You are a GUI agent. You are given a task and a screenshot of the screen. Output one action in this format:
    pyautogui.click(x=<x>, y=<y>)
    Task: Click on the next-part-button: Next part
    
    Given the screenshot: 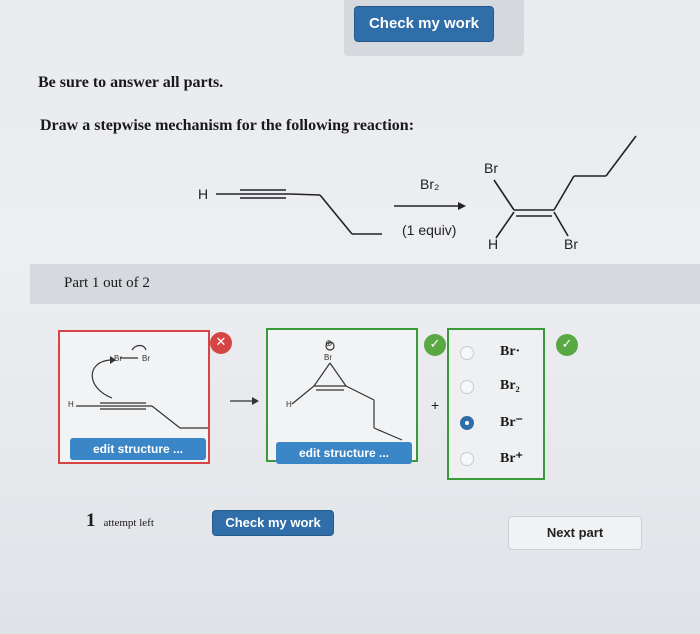 What is the action you would take?
    pyautogui.click(x=575, y=533)
    